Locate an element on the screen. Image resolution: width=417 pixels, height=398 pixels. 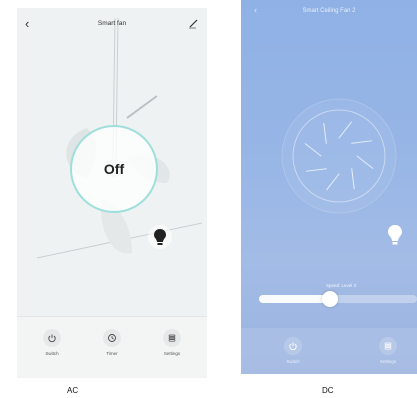
timer-label: Timer is located at coordinates (112, 353).